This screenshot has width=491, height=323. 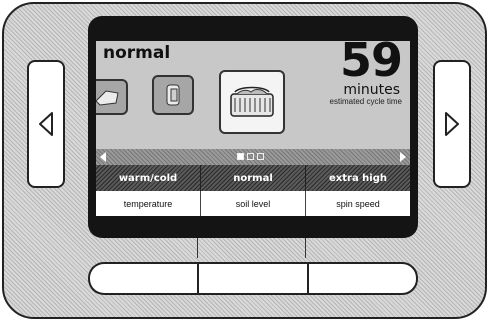 I want to click on cycle-name: normal, so click(x=137, y=53).